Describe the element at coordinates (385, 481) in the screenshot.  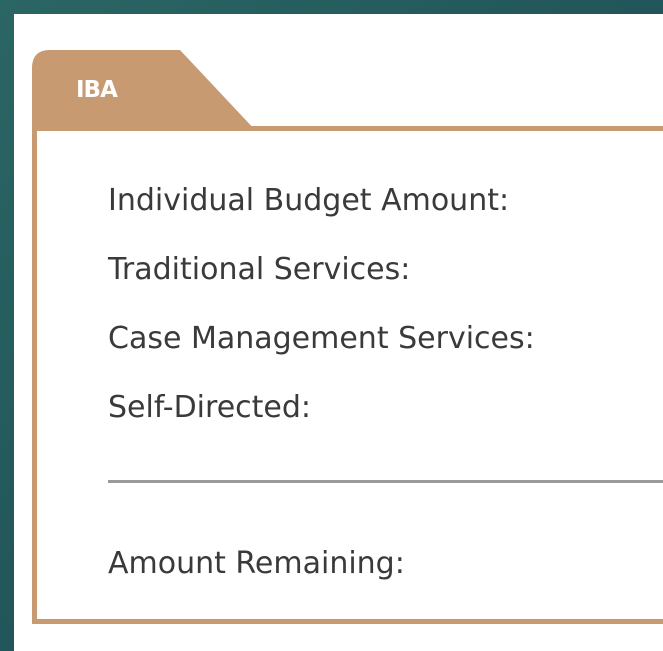
I see `total-divider` at that location.